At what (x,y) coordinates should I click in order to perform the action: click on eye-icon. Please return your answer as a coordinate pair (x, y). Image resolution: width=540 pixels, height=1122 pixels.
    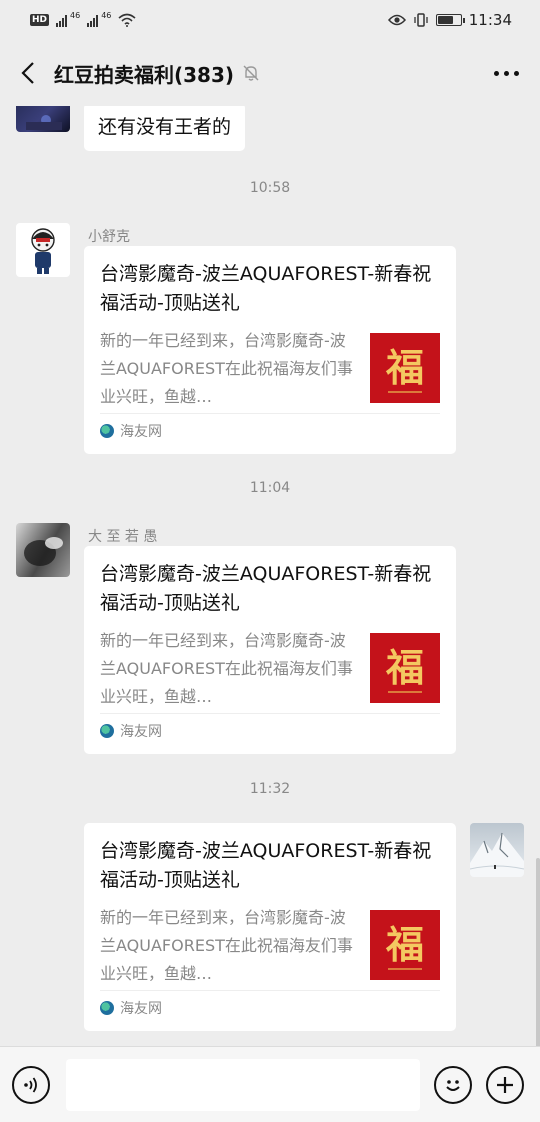
    Looking at the image, I should click on (396, 20).